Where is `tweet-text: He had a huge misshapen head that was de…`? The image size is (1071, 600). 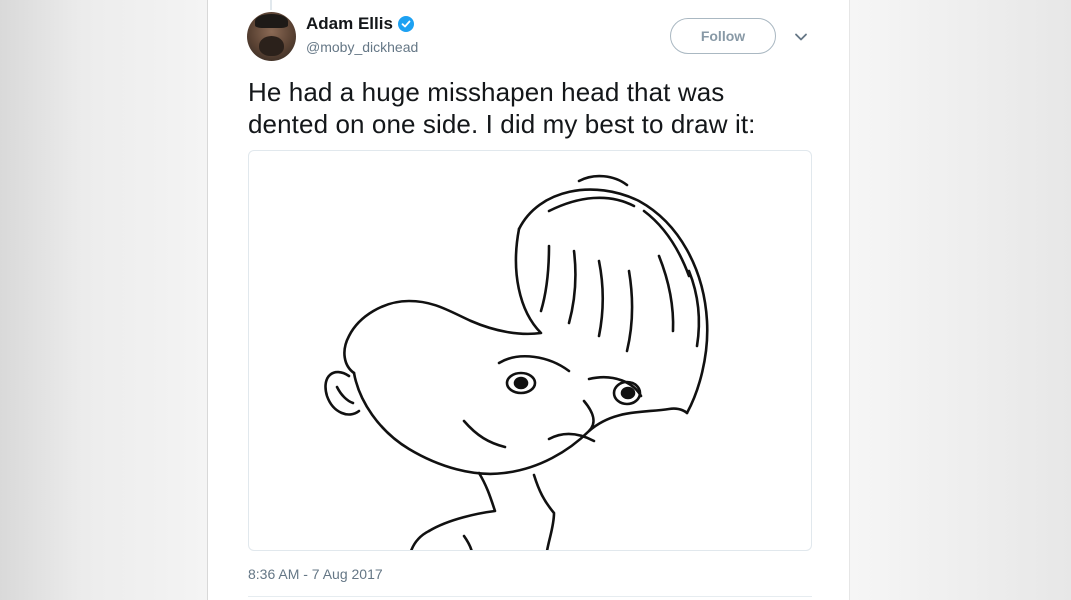 tweet-text: He had a huge misshapen head that was de… is located at coordinates (538, 108).